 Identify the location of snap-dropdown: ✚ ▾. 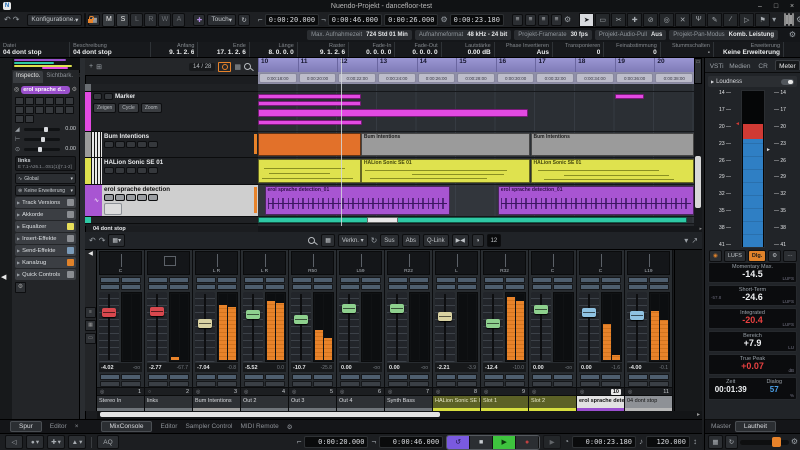
(56, 442).